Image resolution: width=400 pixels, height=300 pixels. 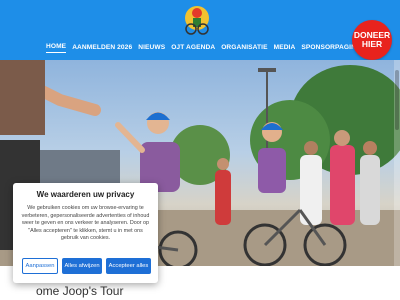 What do you see at coordinates (244, 47) in the screenshot?
I see `nav-organisatie: ORGANISATIE` at bounding box center [244, 47].